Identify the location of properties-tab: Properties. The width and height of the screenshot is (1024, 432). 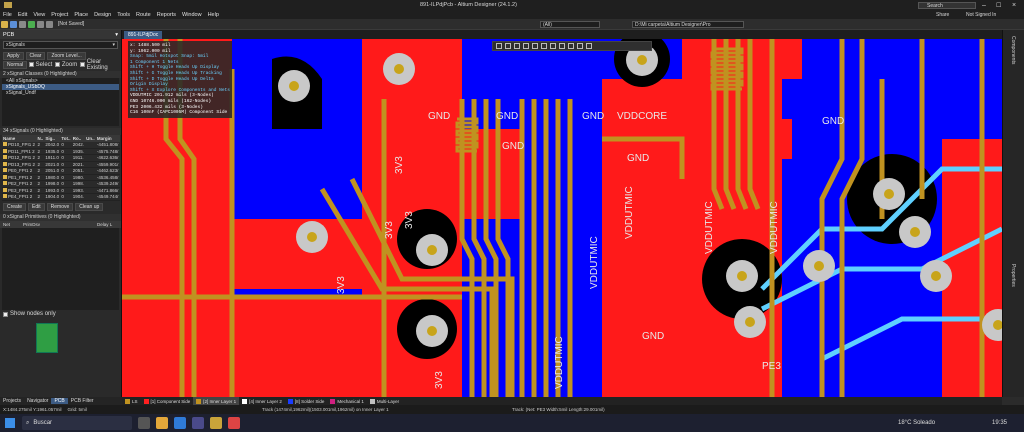
(1013, 275).